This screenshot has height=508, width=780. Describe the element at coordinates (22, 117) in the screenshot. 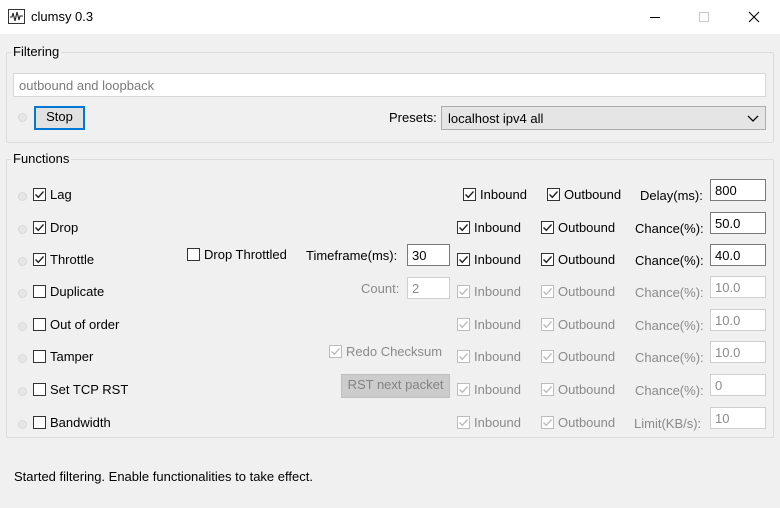

I see `filter-status-indicator` at that location.